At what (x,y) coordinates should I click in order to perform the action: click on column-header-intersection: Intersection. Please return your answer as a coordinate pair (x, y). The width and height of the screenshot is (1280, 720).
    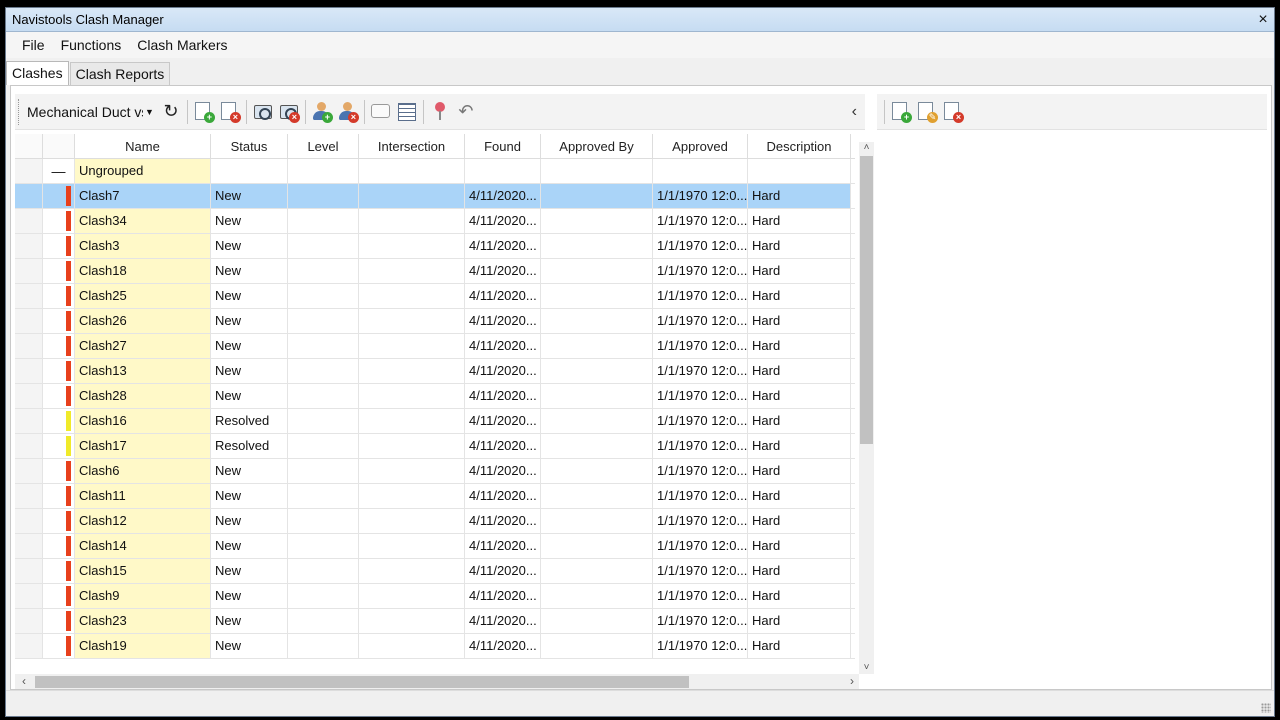
    Looking at the image, I should click on (412, 146).